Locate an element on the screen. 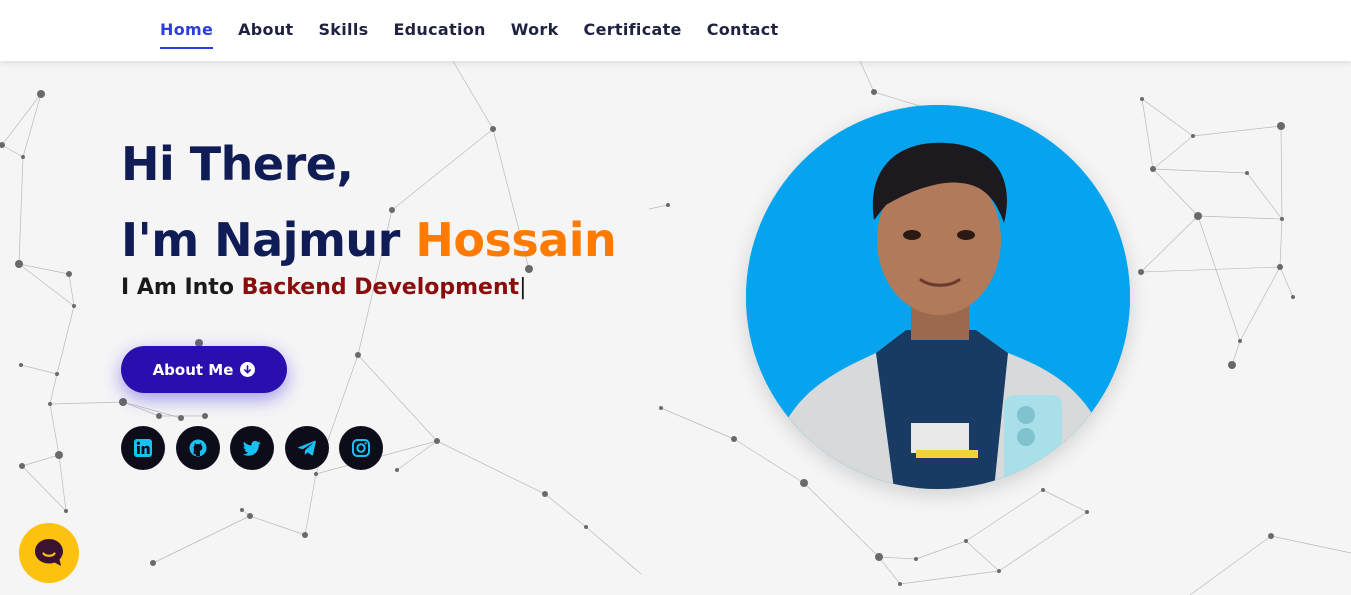 This screenshot has width=1351, height=595. about-me-label: About Me is located at coordinates (193, 369).